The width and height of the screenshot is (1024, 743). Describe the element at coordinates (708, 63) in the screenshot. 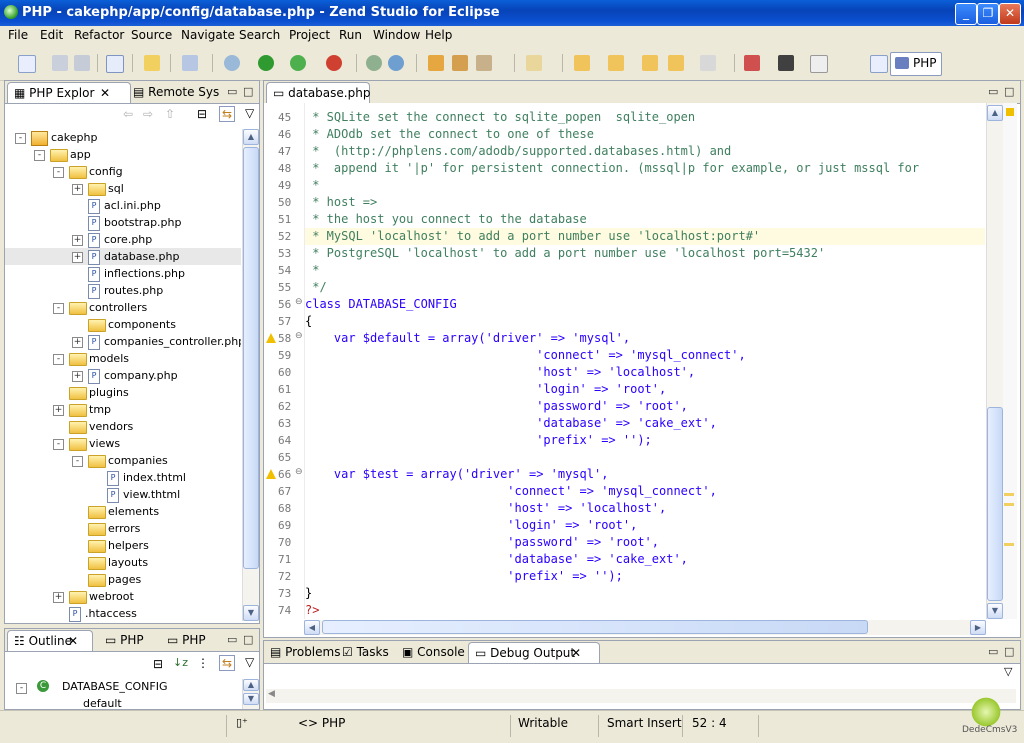

I see `forward-icon` at that location.